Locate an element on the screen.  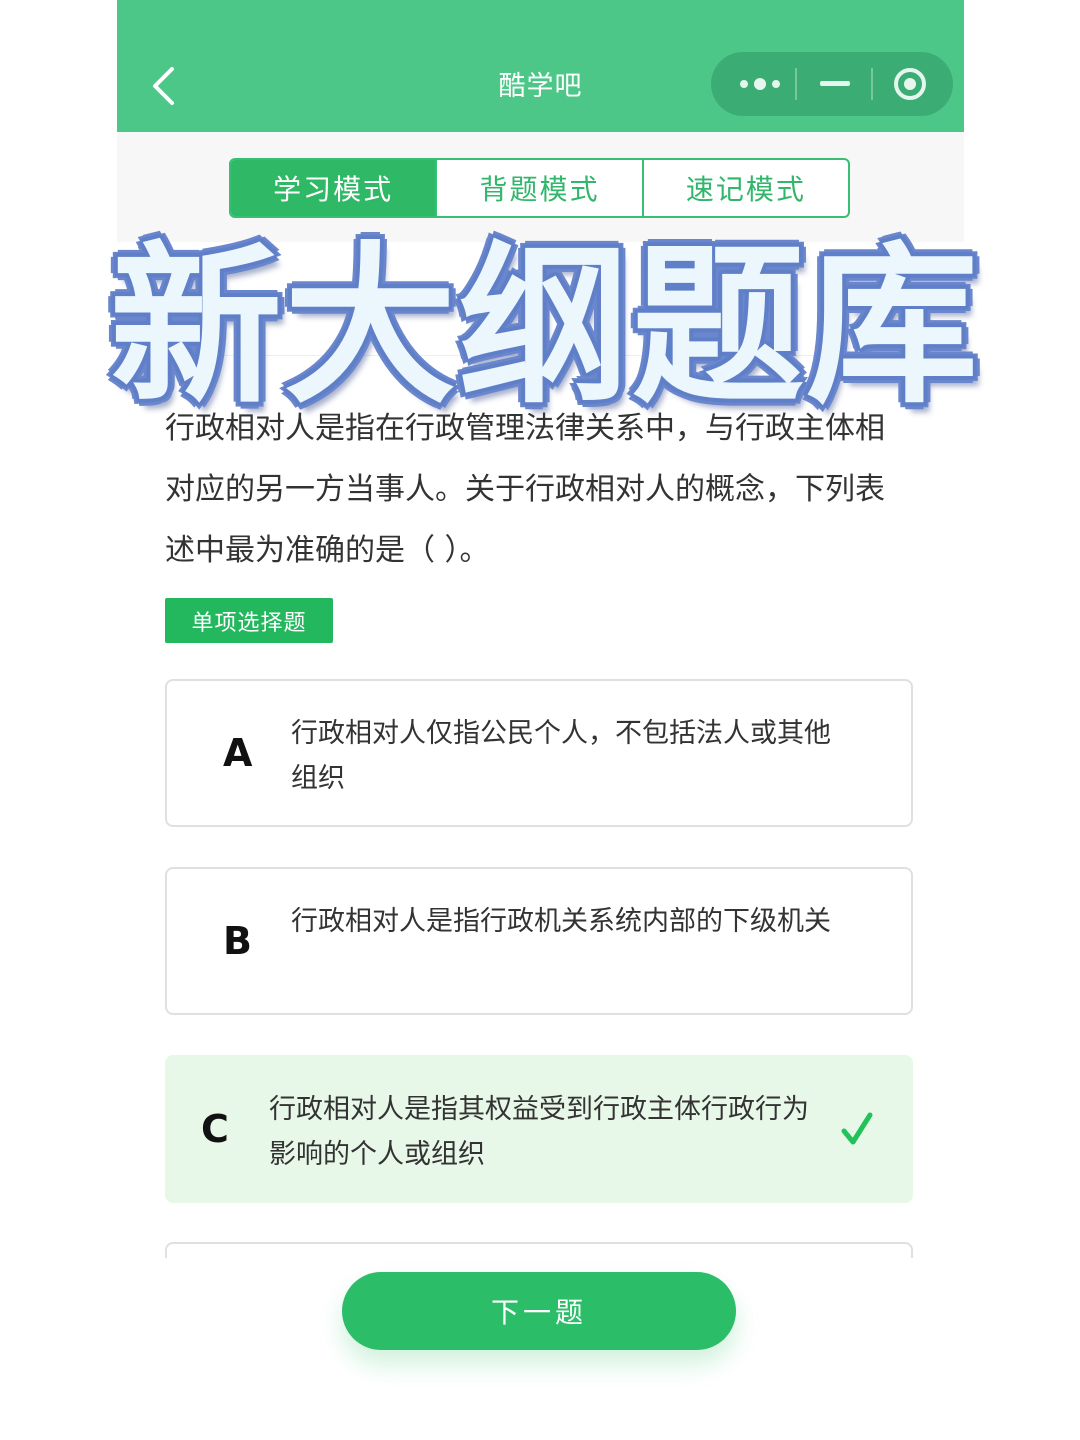
overlay-title: 新大纲题库 is located at coordinates (545, 326).